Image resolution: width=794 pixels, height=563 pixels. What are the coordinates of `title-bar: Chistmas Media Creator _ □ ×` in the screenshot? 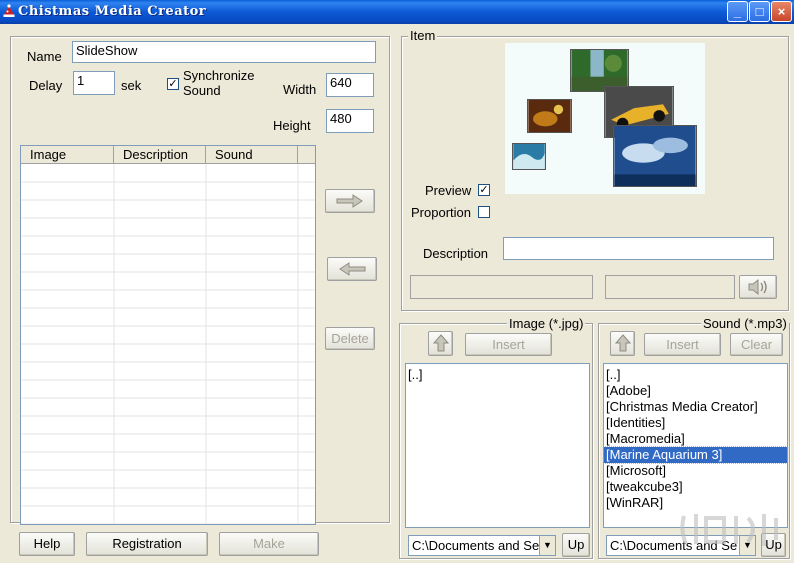 It's located at (397, 12).